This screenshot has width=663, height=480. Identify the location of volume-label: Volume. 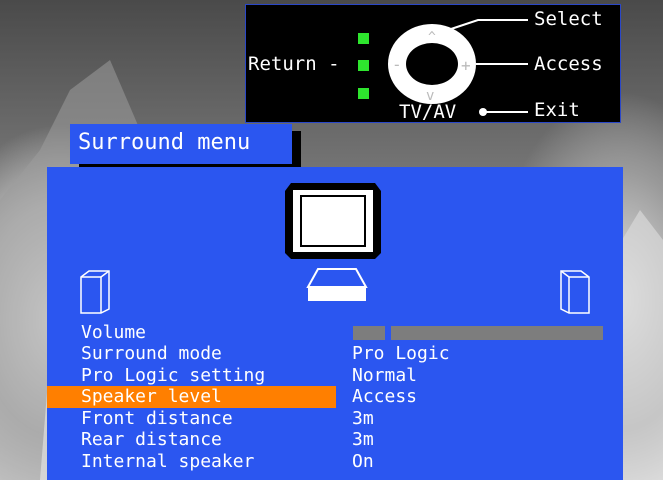
(114, 332).